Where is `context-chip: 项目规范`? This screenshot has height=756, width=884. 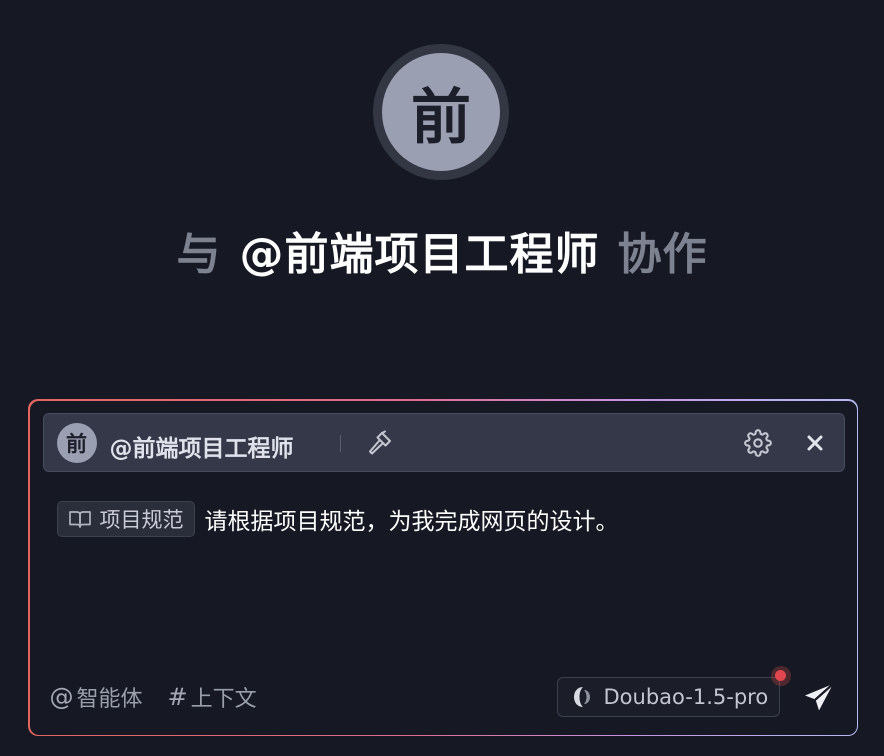
context-chip: 项目规范 is located at coordinates (125, 518).